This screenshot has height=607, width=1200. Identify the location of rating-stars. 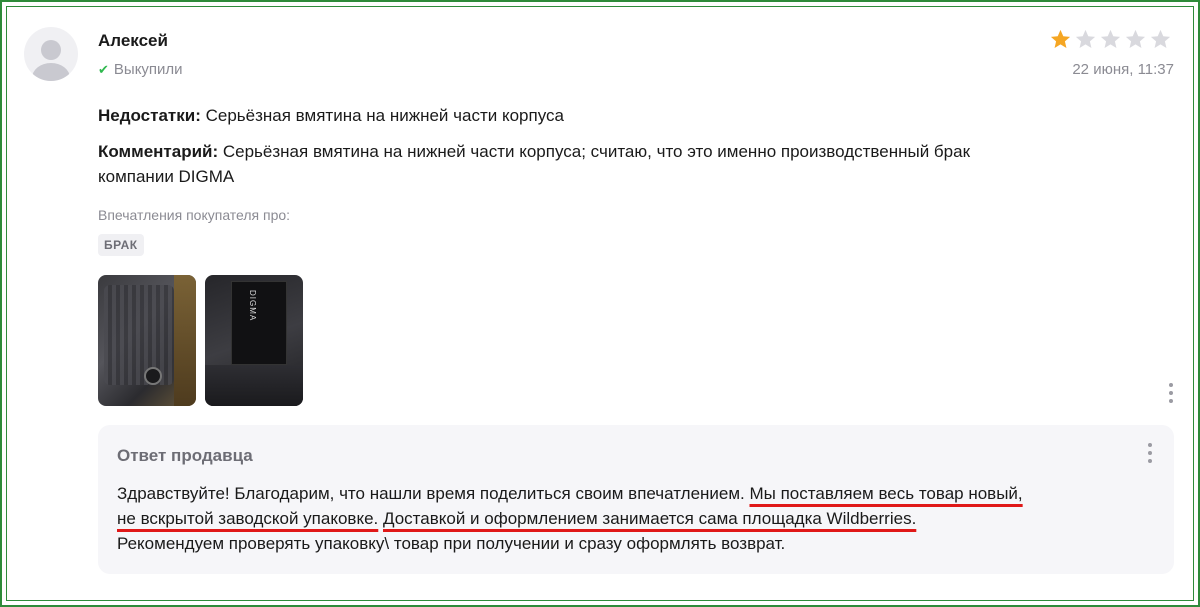
(1110, 39).